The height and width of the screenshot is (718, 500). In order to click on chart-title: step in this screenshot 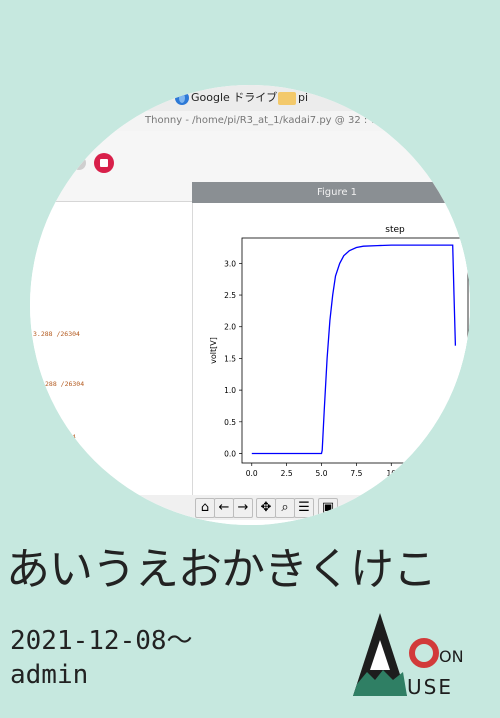, I will do `click(395, 230)`.